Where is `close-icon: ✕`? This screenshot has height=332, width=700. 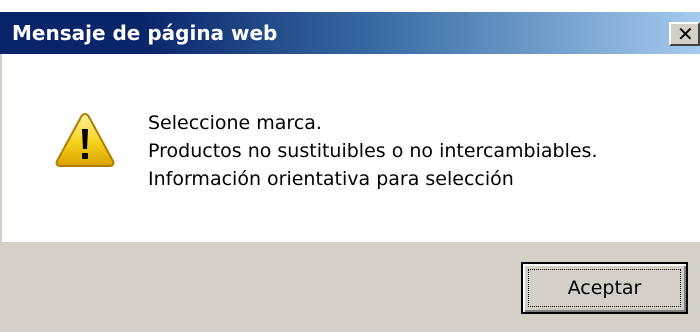 close-icon: ✕ is located at coordinates (685, 34).